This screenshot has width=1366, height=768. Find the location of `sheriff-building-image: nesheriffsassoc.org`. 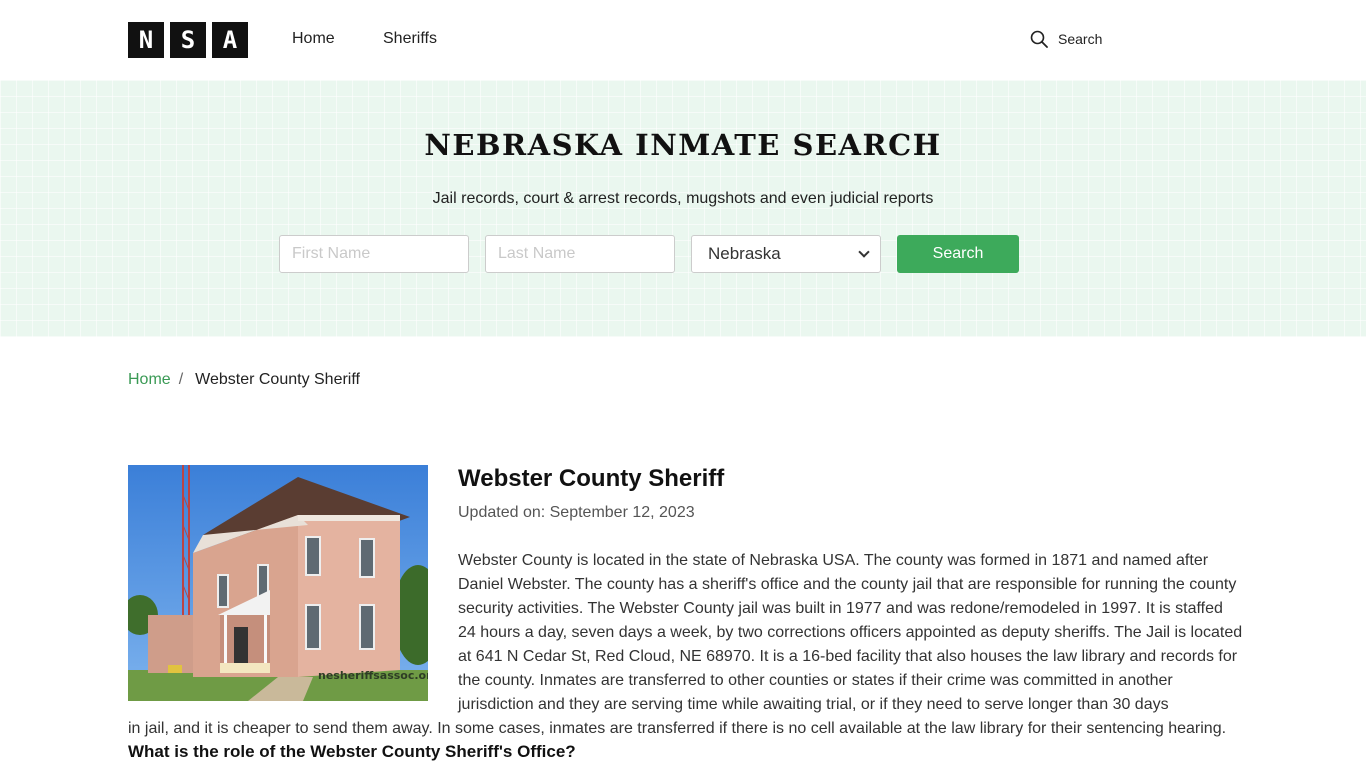

sheriff-building-image: nesheriffsassoc.org is located at coordinates (278, 583).